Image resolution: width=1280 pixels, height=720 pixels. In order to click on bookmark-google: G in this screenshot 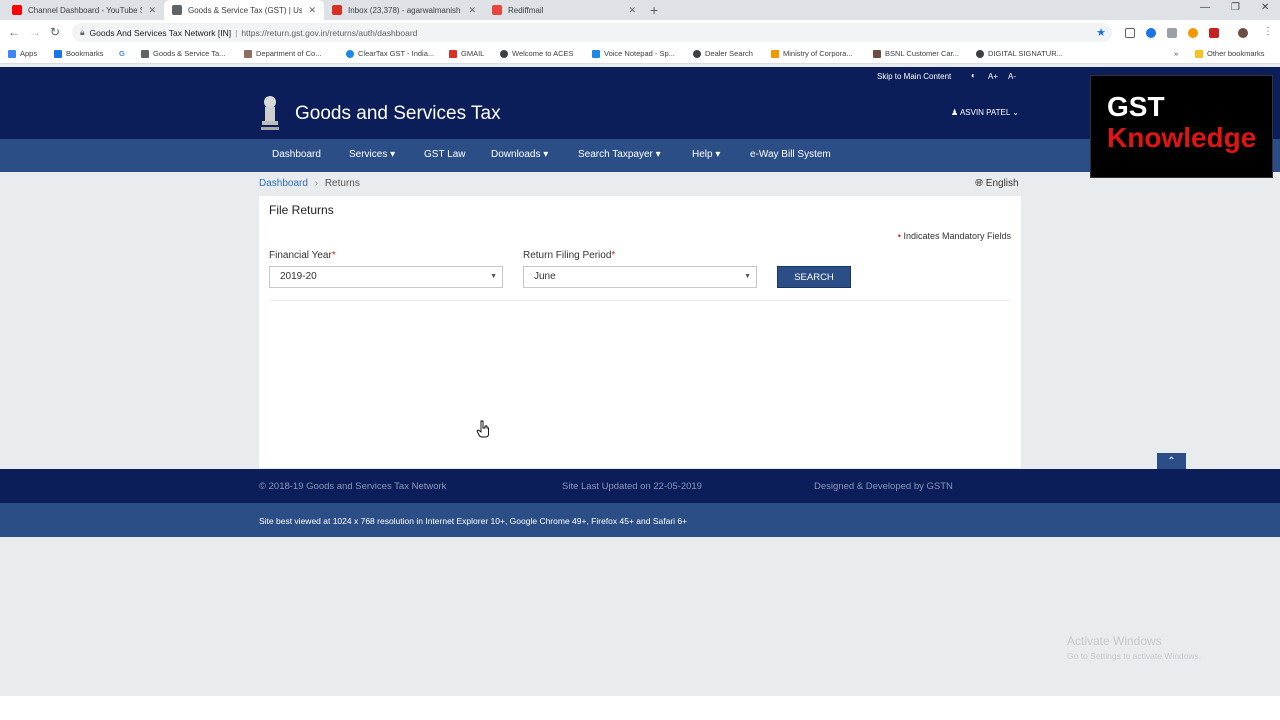, I will do `click(122, 53)`.